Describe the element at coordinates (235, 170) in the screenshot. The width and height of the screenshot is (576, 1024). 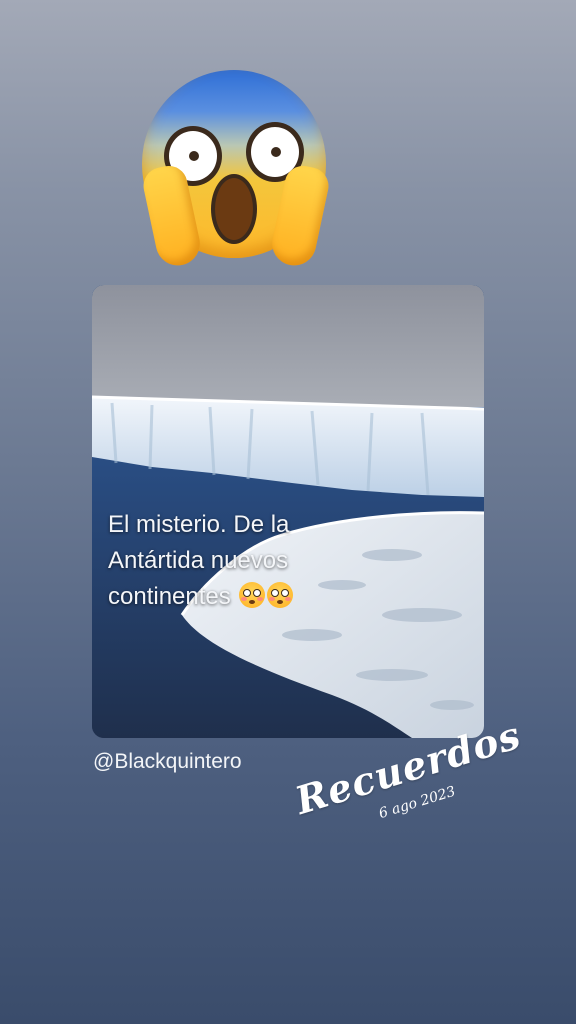
I see `face-screaming-in-fear-icon` at that location.